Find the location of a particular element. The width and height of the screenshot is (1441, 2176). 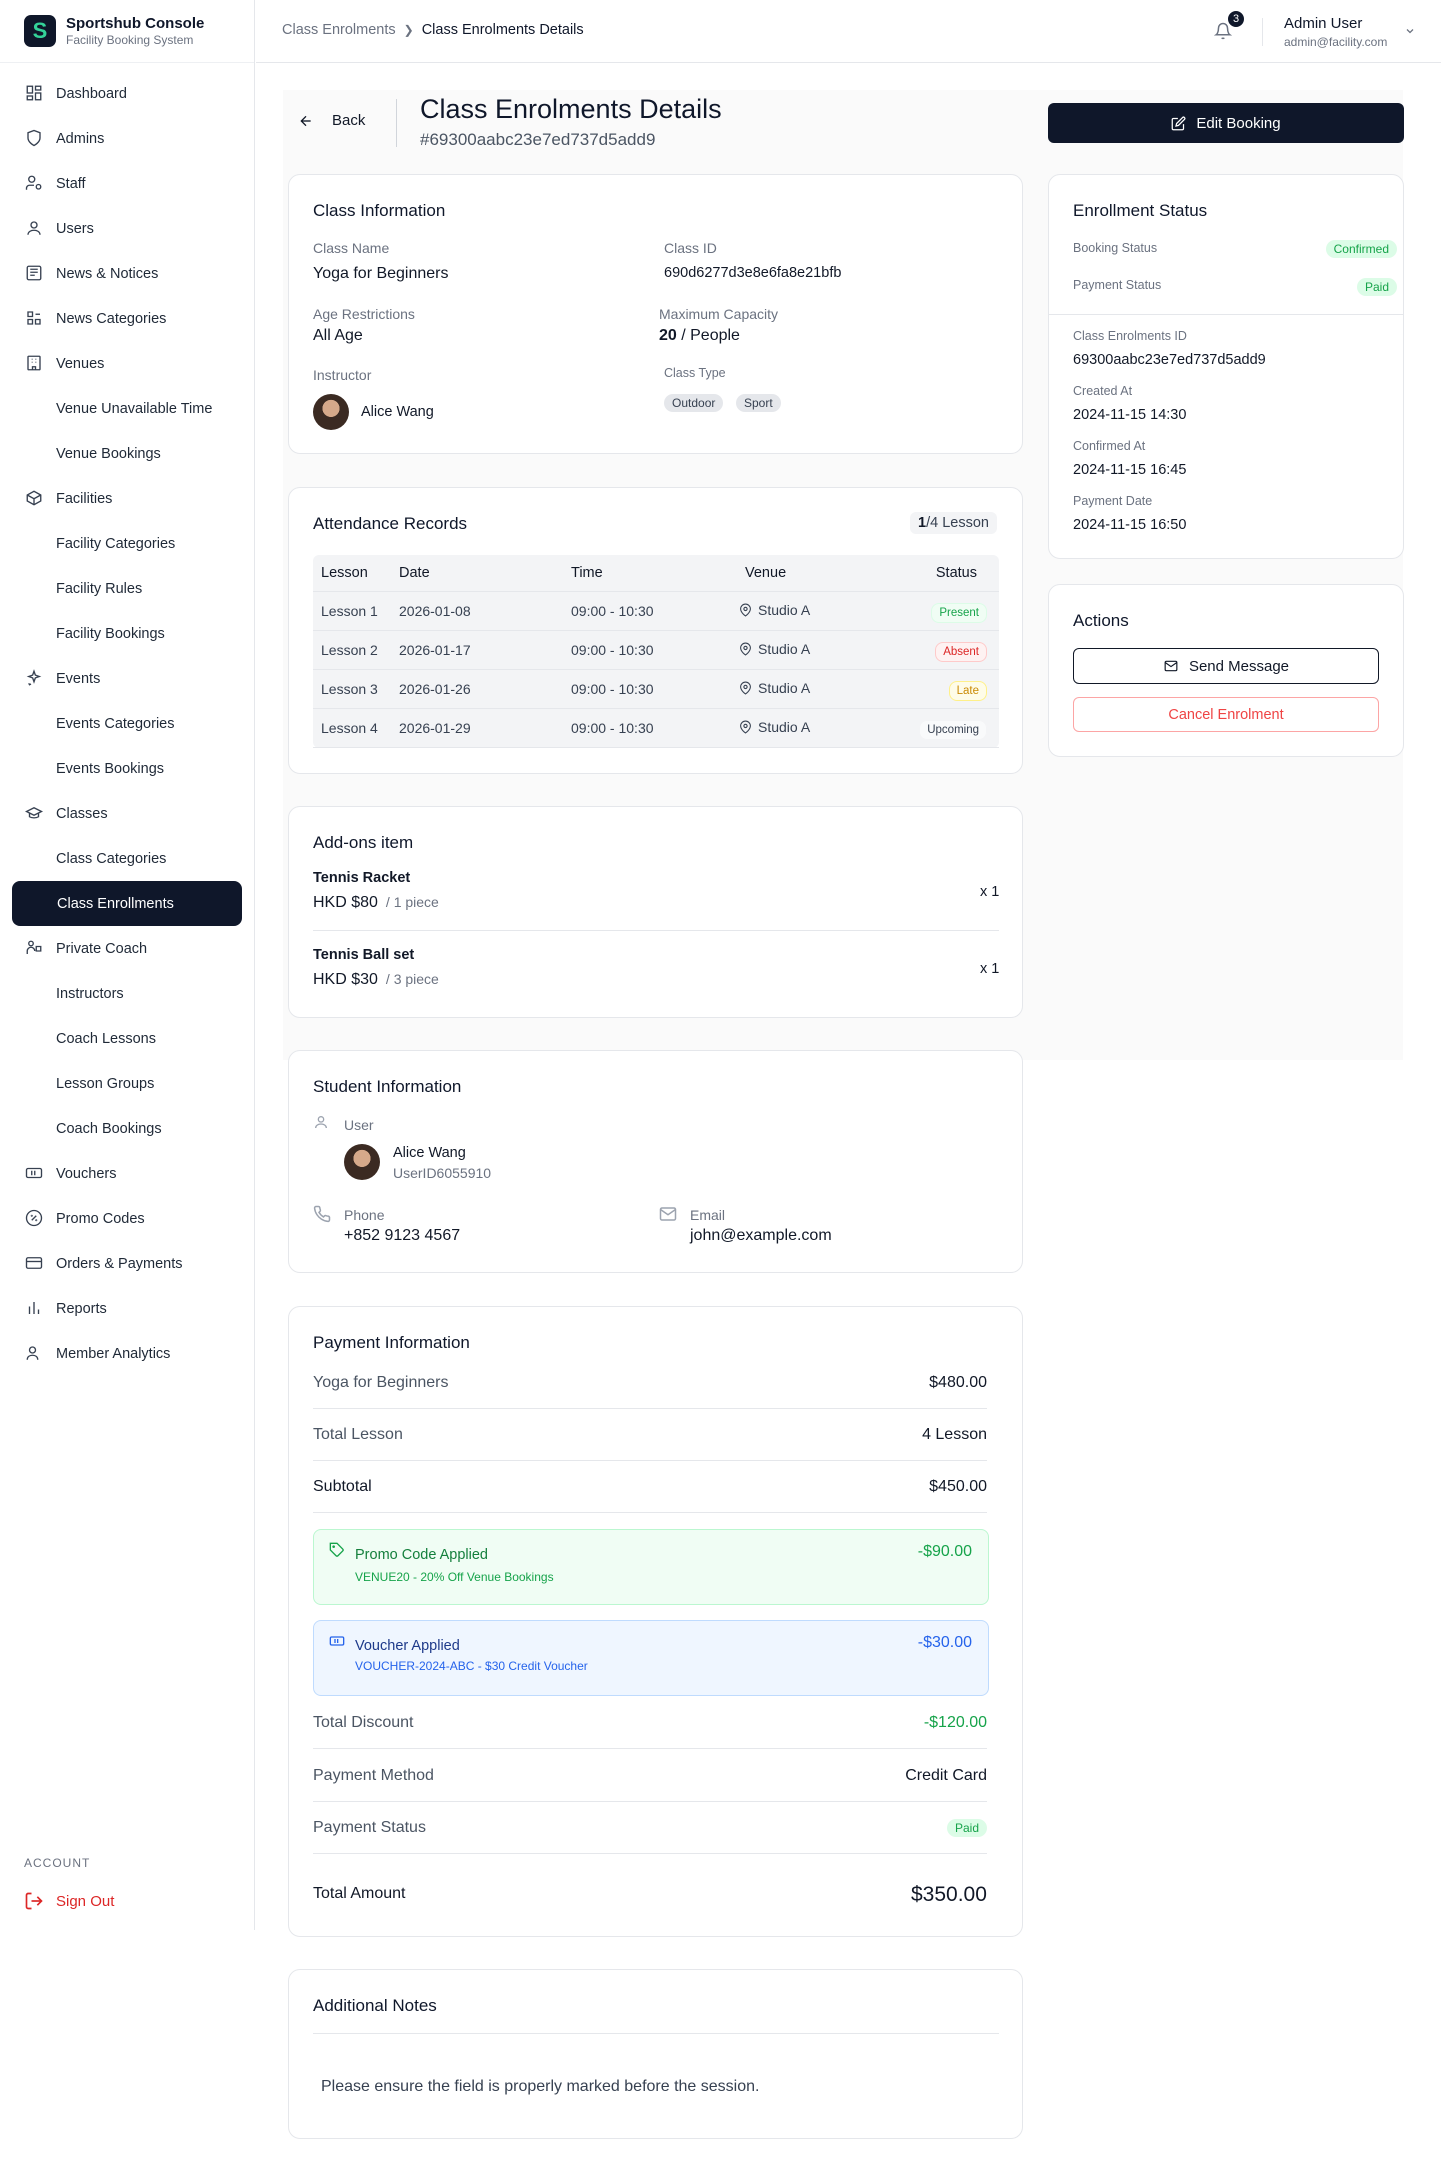

sidebar-item-lesson-groups: Lesson Groups is located at coordinates (127, 1083).